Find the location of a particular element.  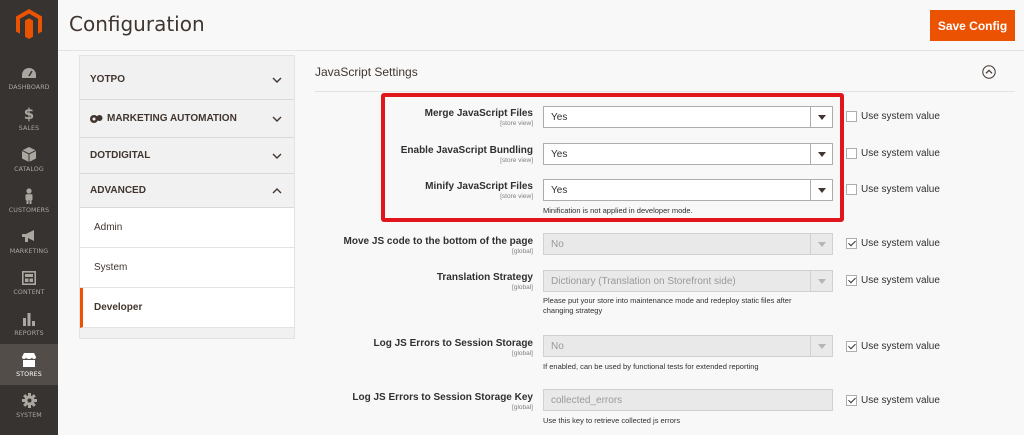

nav-label: MARKETING is located at coordinates (29, 251).